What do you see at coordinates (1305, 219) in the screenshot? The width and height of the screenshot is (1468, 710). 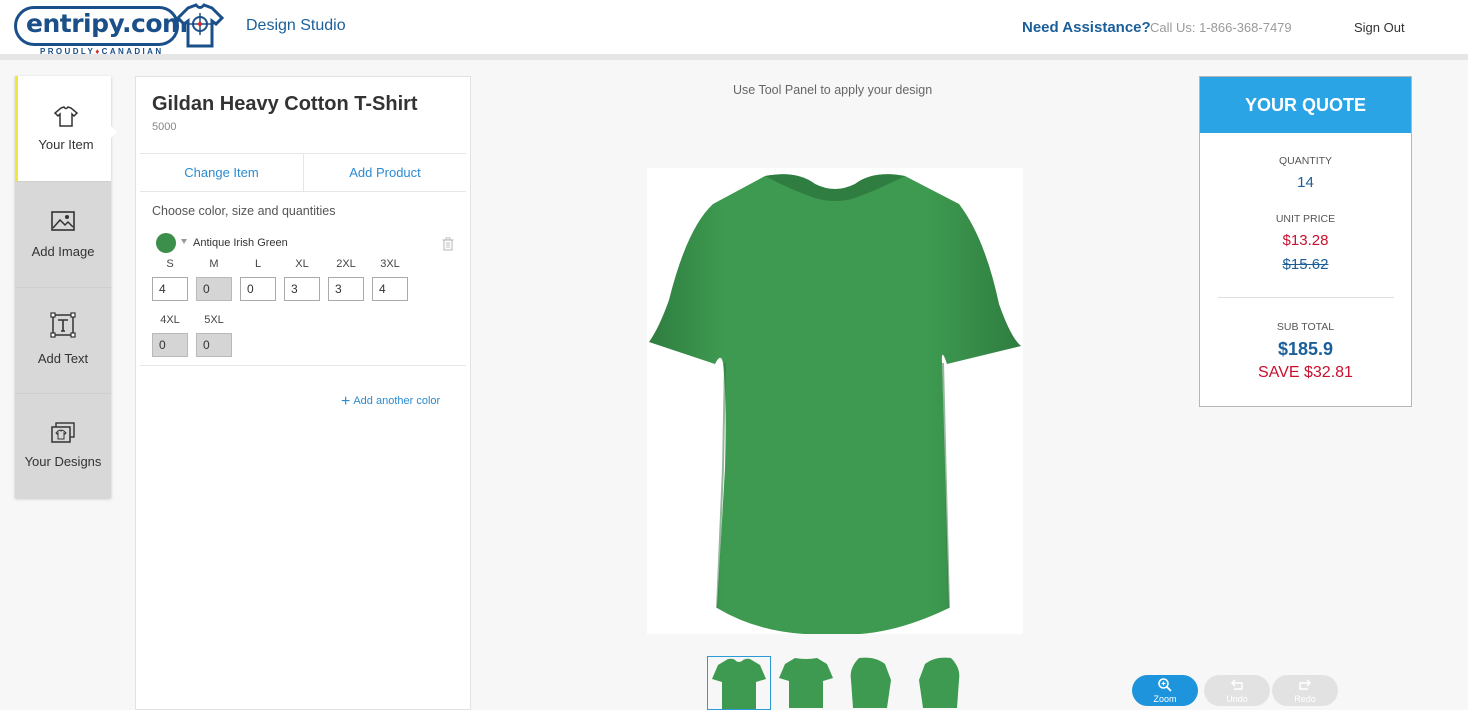 I see `unit-price-label: UNIT PRICE` at bounding box center [1305, 219].